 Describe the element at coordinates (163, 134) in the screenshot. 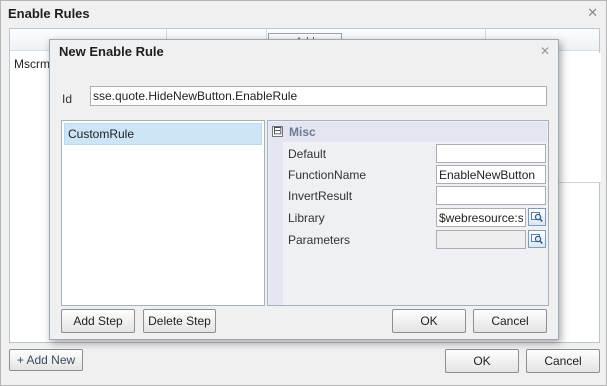

I see `list-item-customrule: CustomRule` at that location.